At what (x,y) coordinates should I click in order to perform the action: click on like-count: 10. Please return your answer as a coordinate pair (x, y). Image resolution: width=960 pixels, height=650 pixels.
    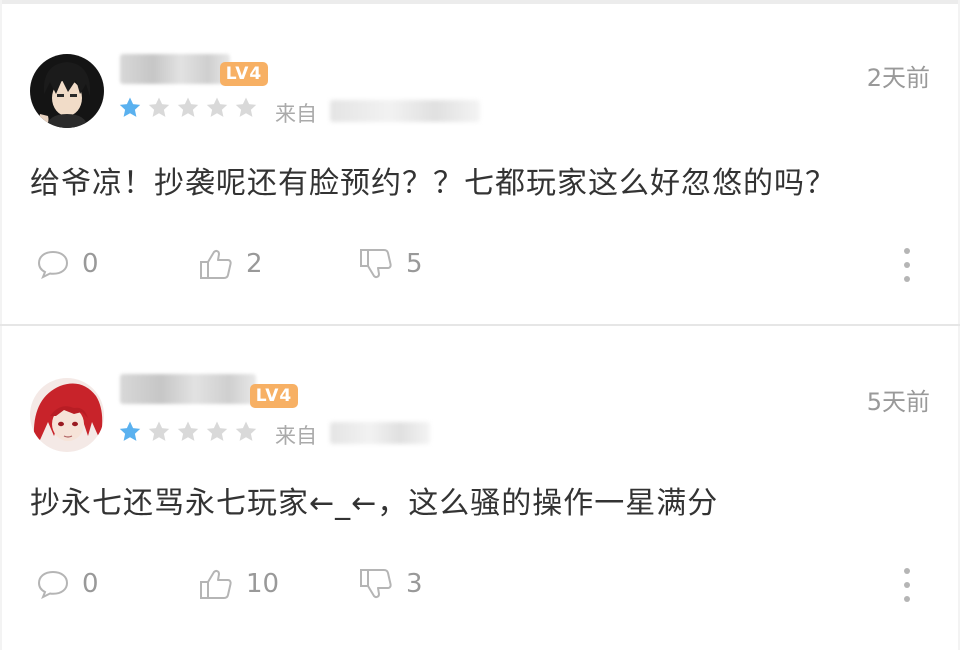
    Looking at the image, I should click on (263, 584).